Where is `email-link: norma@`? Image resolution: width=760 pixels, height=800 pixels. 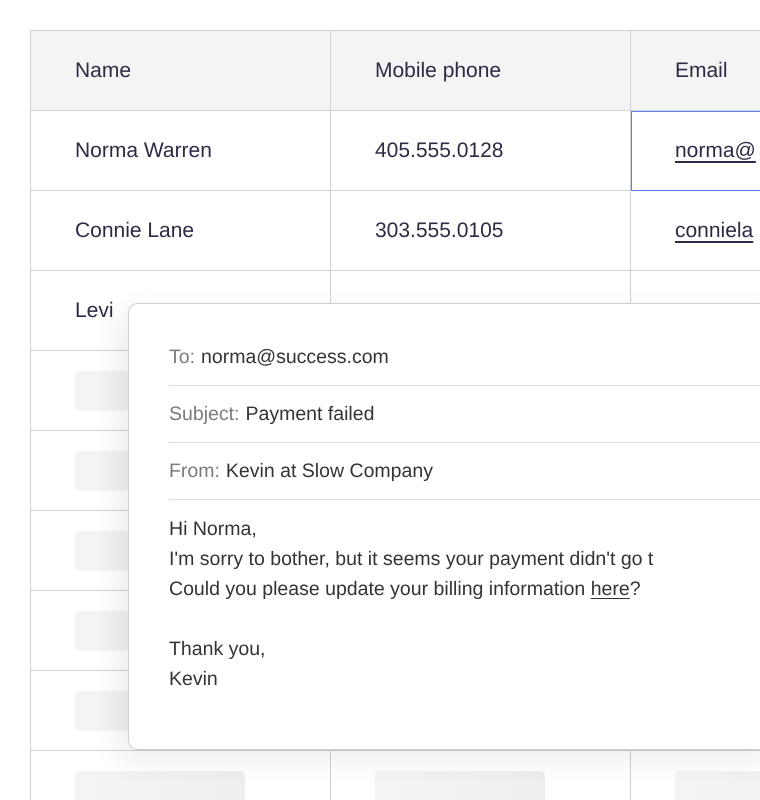
email-link: norma@ is located at coordinates (715, 150).